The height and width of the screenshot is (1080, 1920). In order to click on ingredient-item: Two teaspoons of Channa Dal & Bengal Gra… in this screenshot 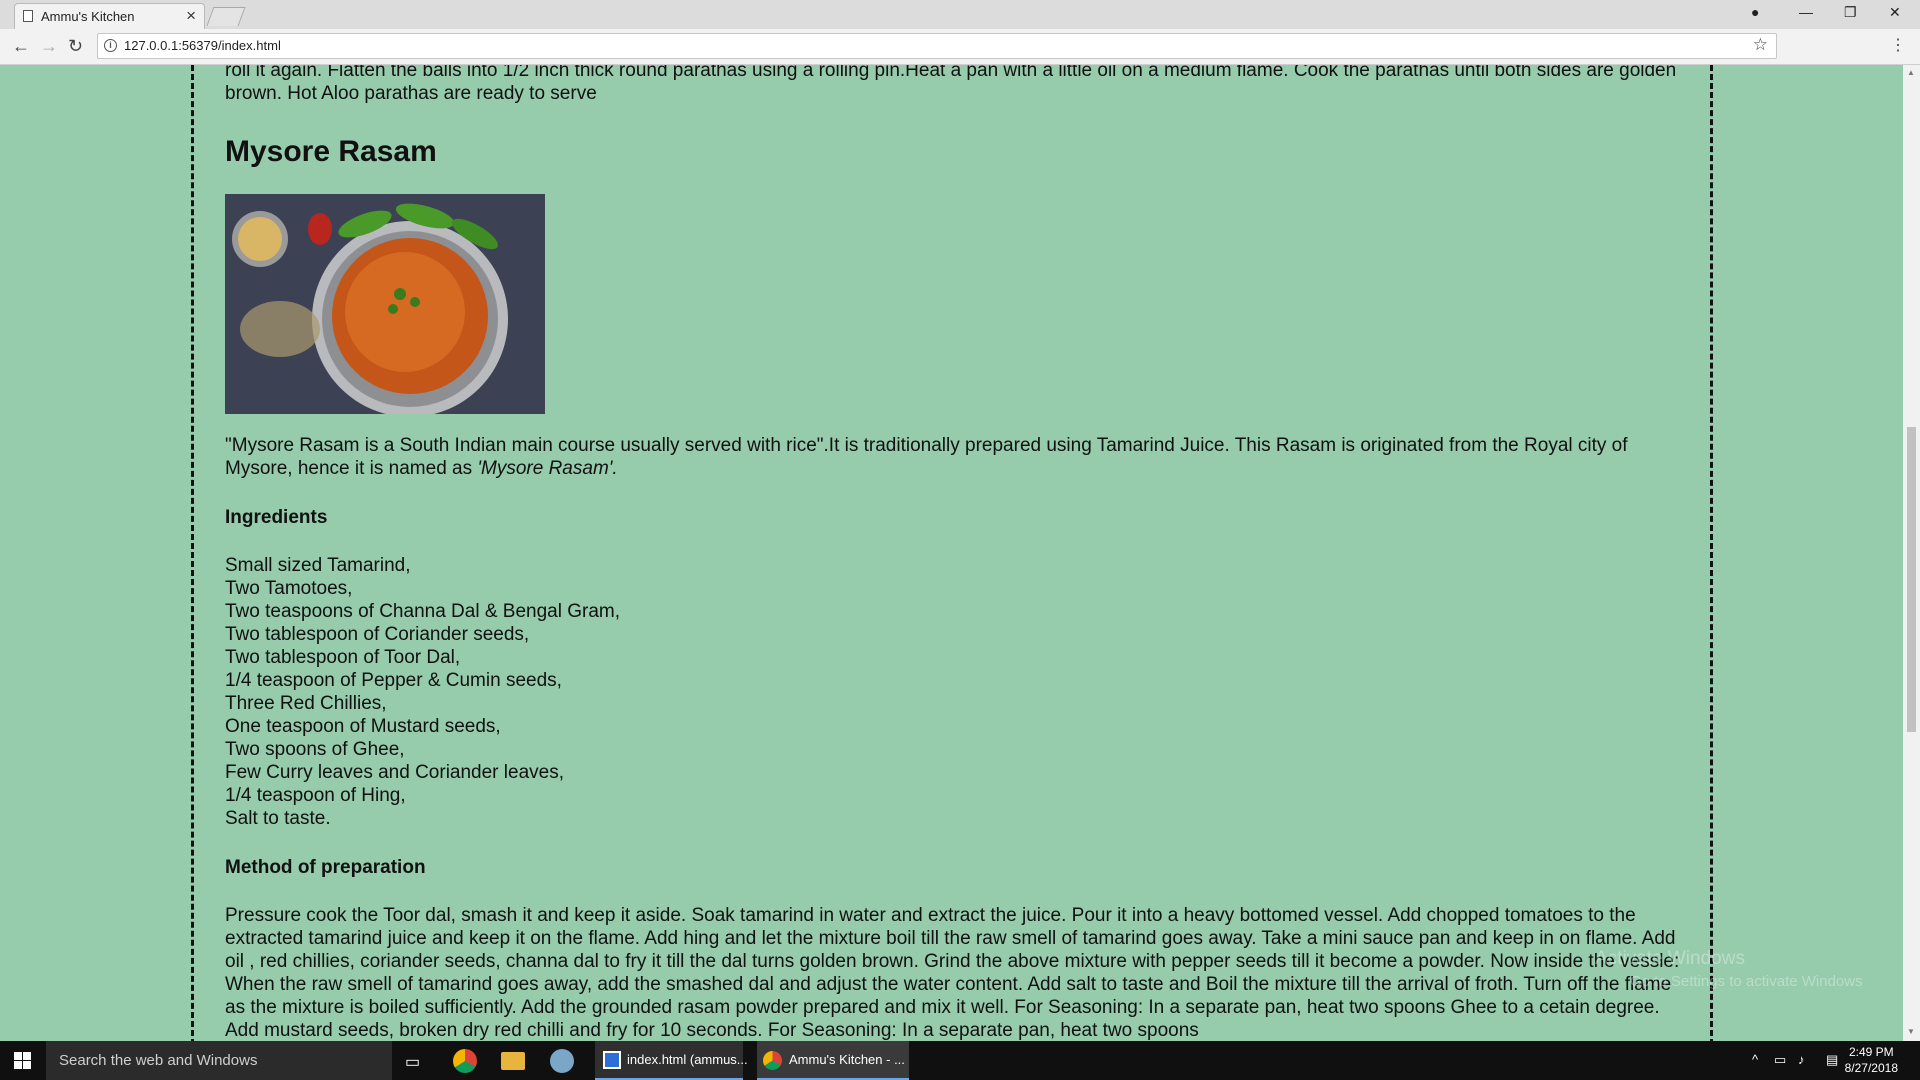, I will do `click(423, 611)`.